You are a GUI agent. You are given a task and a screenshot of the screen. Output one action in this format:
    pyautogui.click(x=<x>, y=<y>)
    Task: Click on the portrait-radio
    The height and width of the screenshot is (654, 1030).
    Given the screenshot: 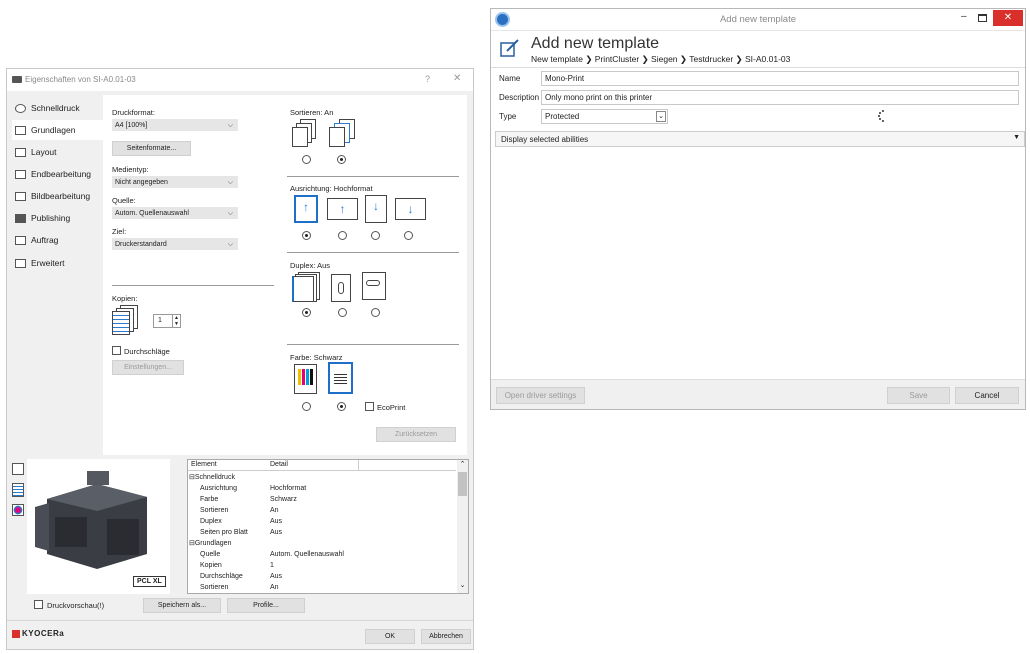 What is the action you would take?
    pyautogui.click(x=306, y=235)
    